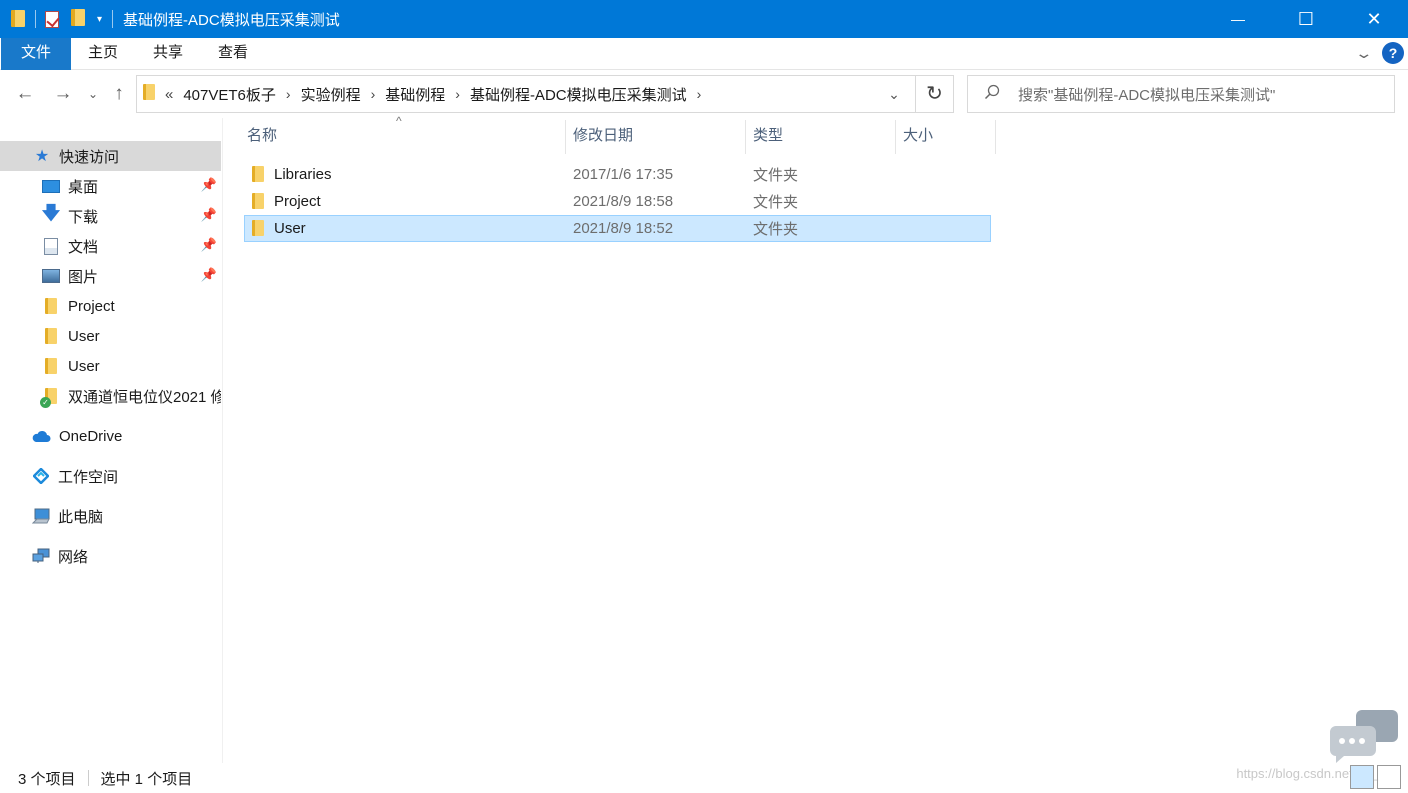 The width and height of the screenshot is (1408, 793). Describe the element at coordinates (229, 94) in the screenshot. I see `breadcrumb-item: 407VET6板子` at that location.